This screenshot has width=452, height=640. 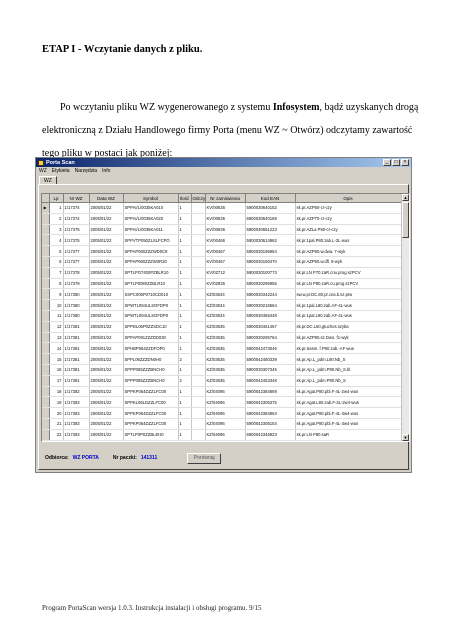 I want to click on cell-kod-ean: 5900030295764, so click(x=270, y=338).